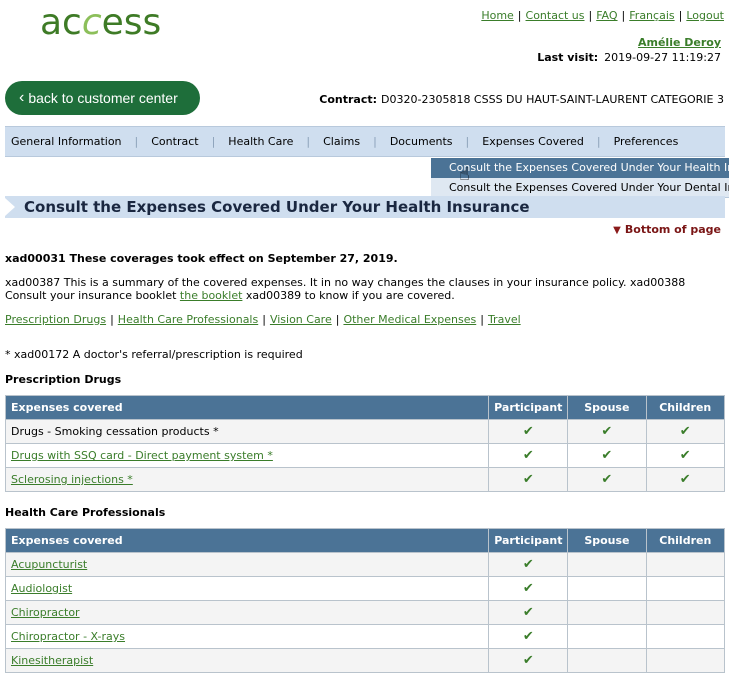 Image resolution: width=729 pixels, height=676 pixels. Describe the element at coordinates (55, 319) in the screenshot. I see `link-prescription-drugs: Prescription Drugs` at that location.